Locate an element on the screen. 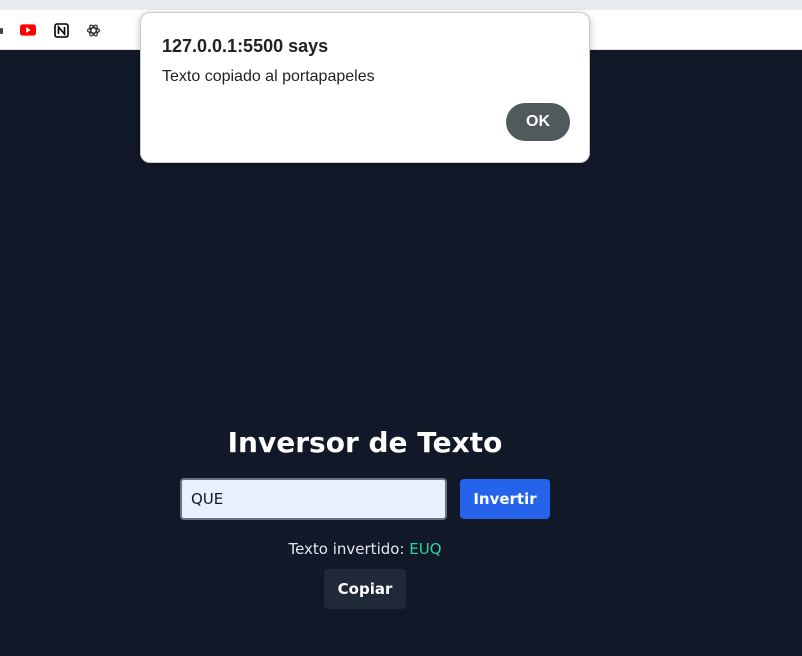  text-input is located at coordinates (313, 499).